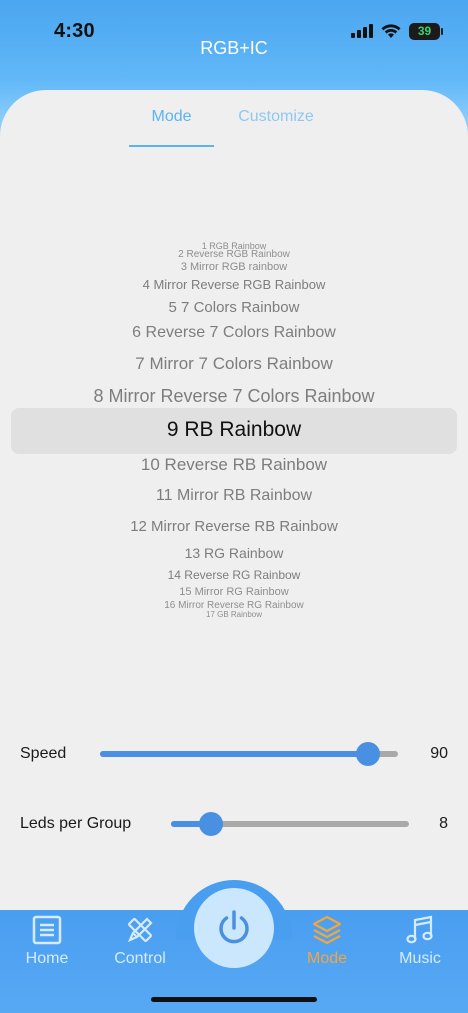 The image size is (468, 1013). I want to click on nav-control: Control, so click(140, 941).